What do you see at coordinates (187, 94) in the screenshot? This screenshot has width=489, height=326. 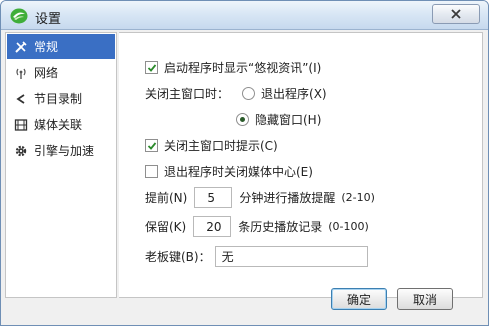 I see `close-behavior-label: 关闭主窗口时：` at bounding box center [187, 94].